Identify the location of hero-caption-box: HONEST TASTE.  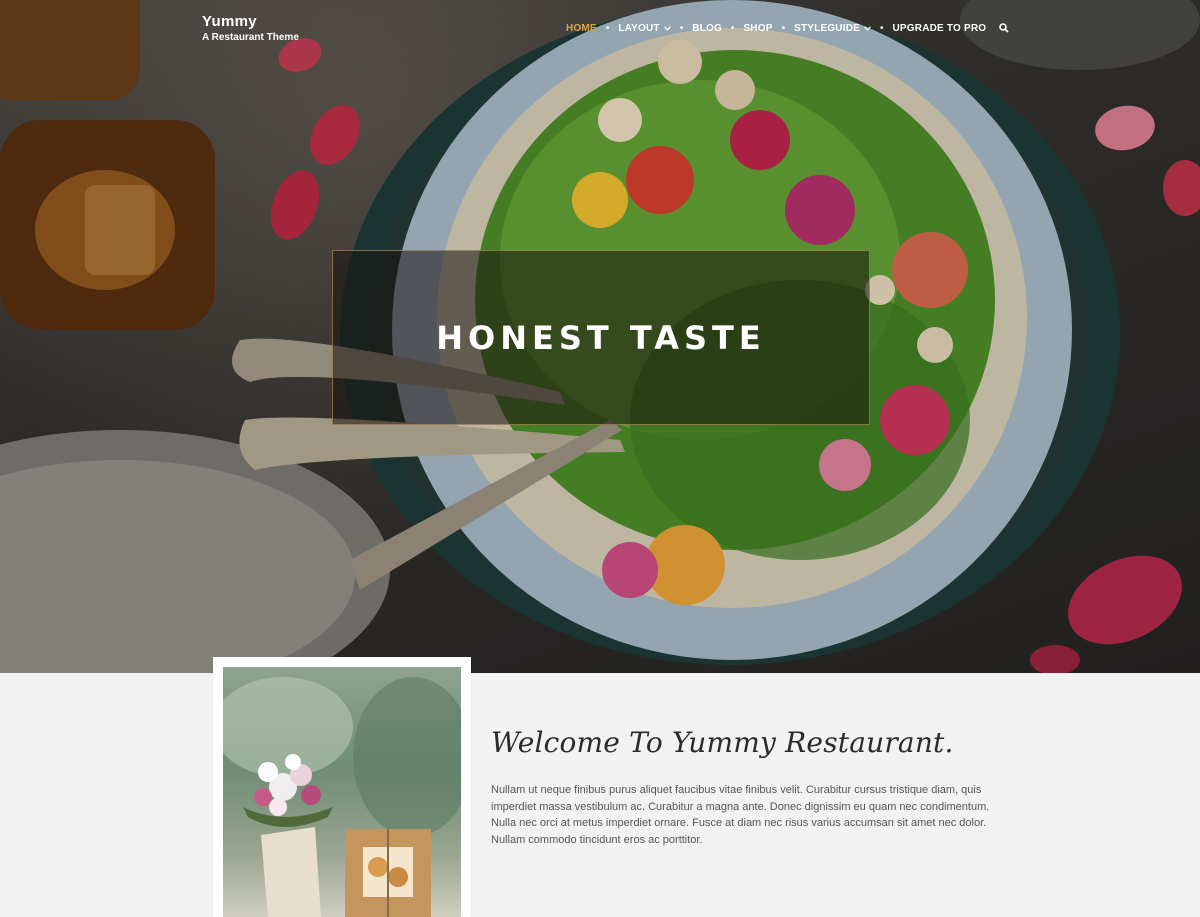
(601, 337).